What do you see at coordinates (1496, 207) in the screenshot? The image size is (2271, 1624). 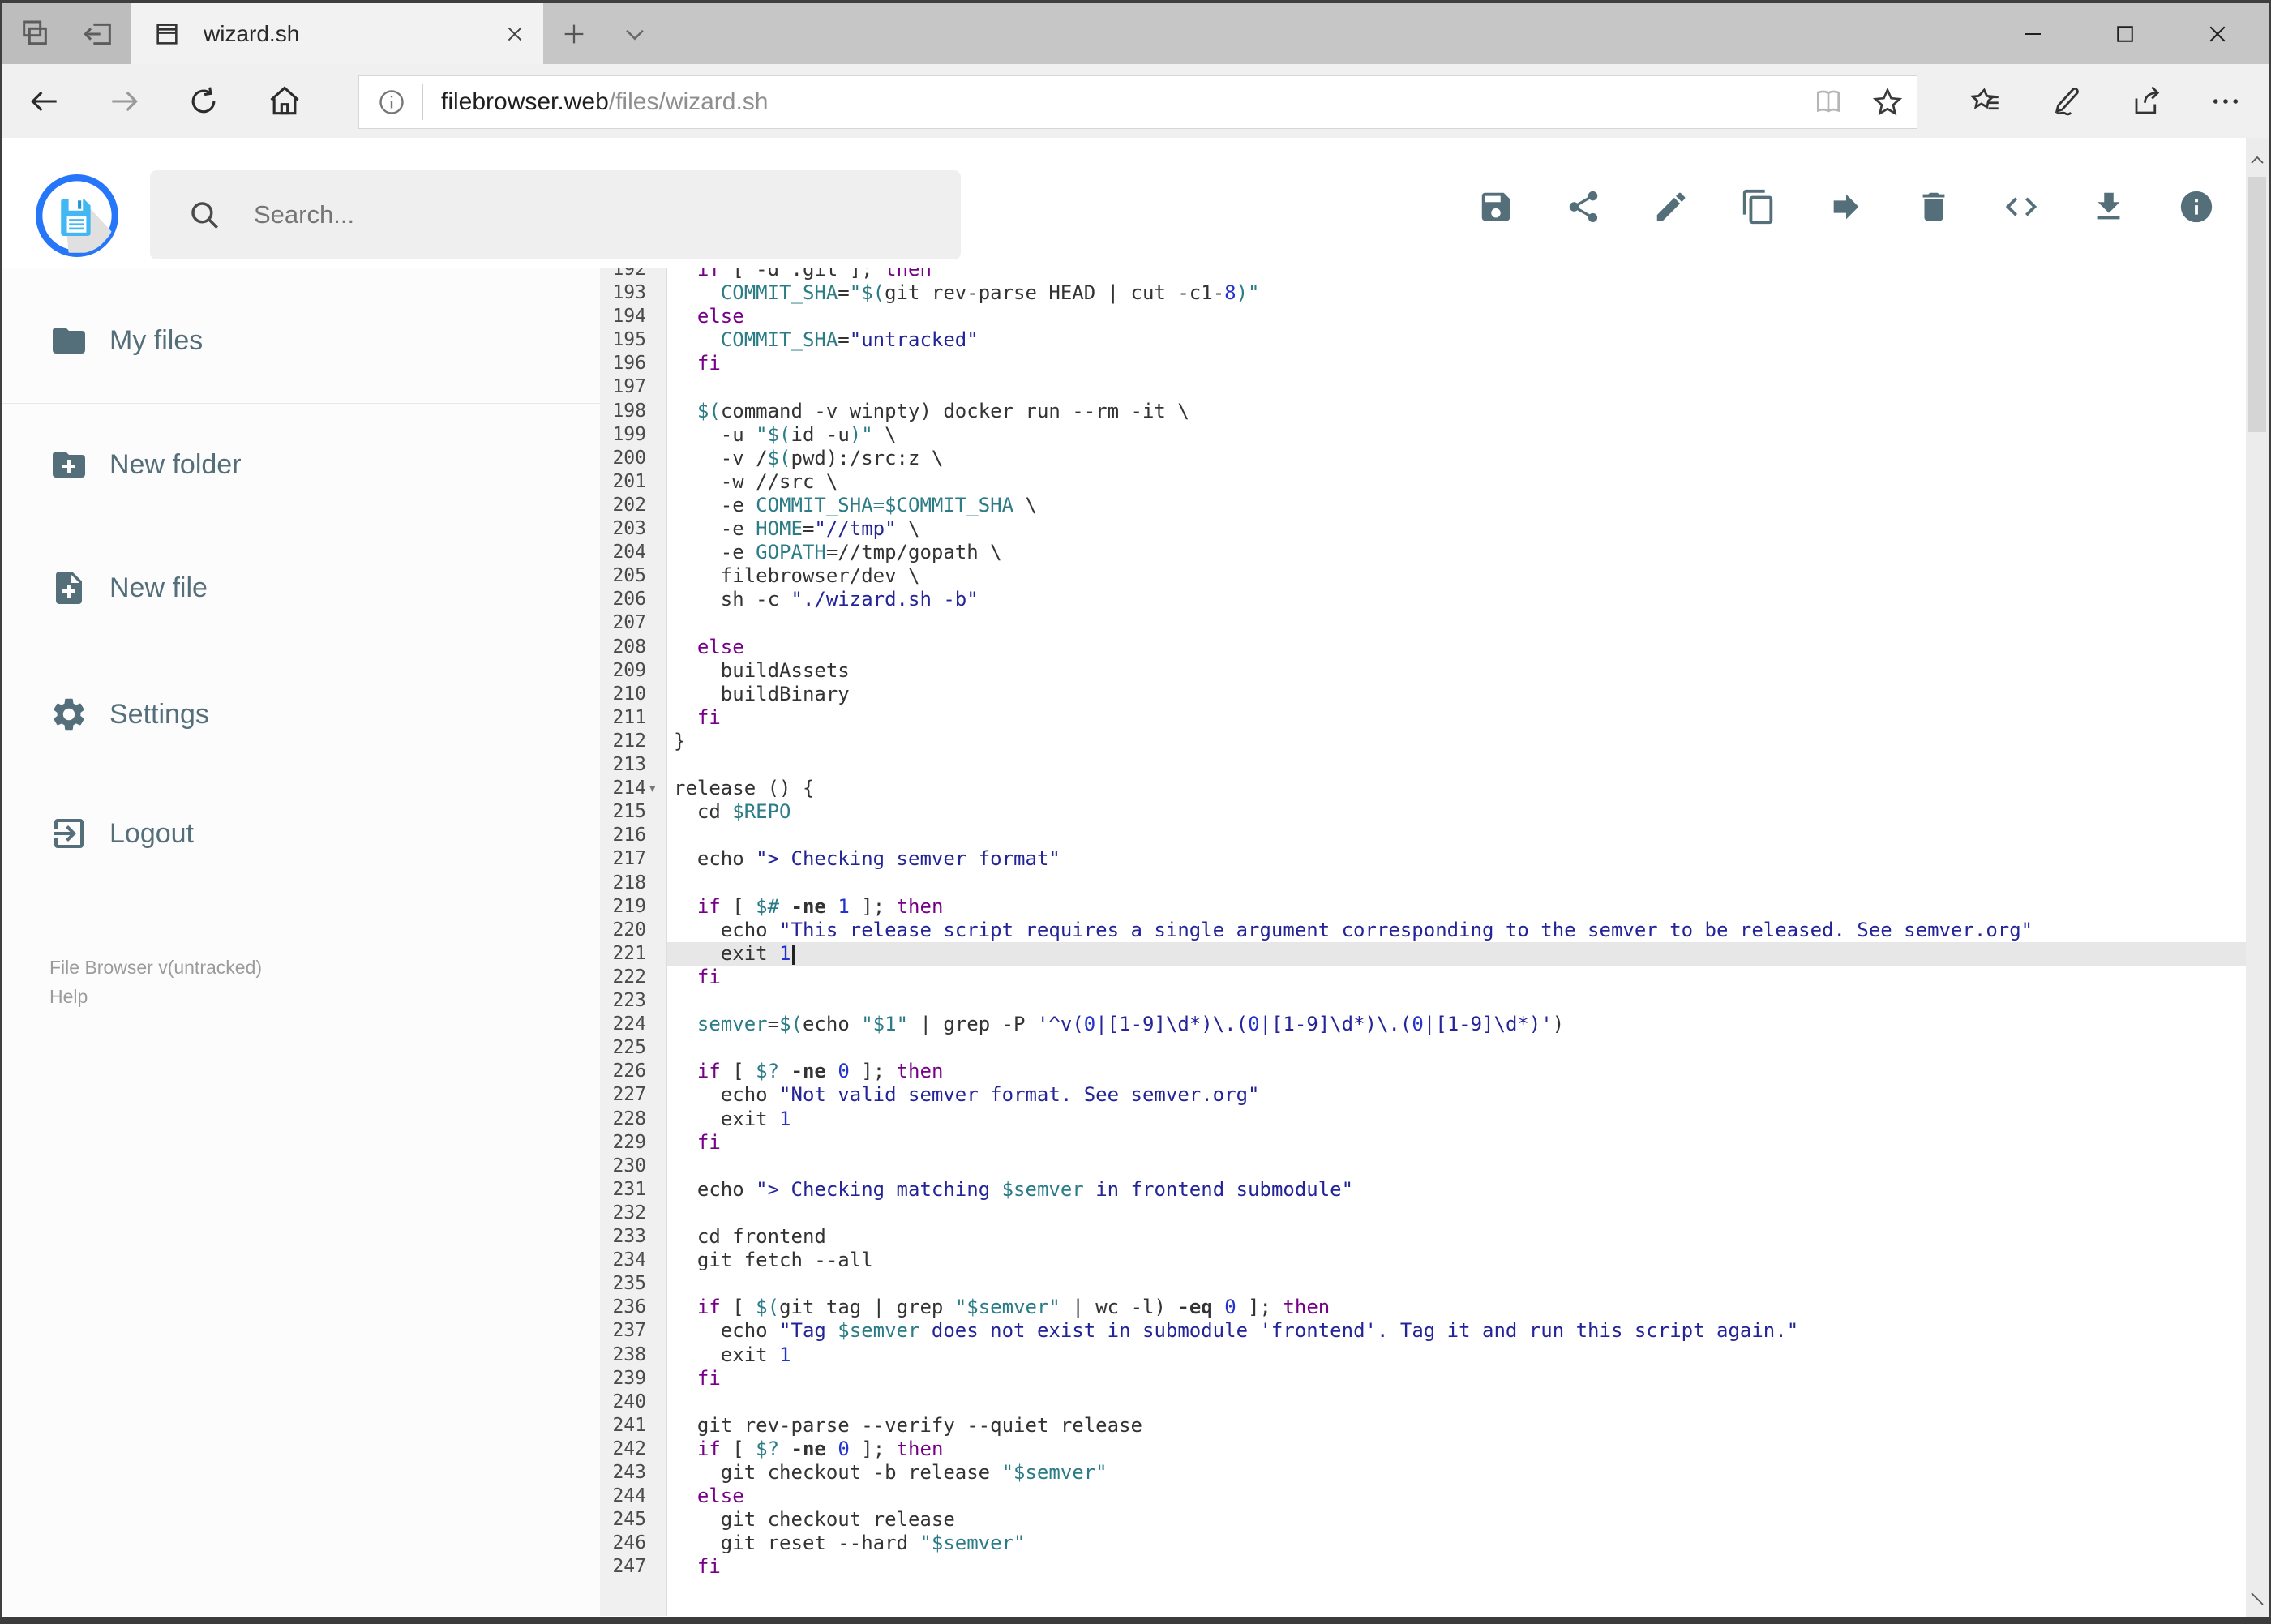 I see `save-button` at bounding box center [1496, 207].